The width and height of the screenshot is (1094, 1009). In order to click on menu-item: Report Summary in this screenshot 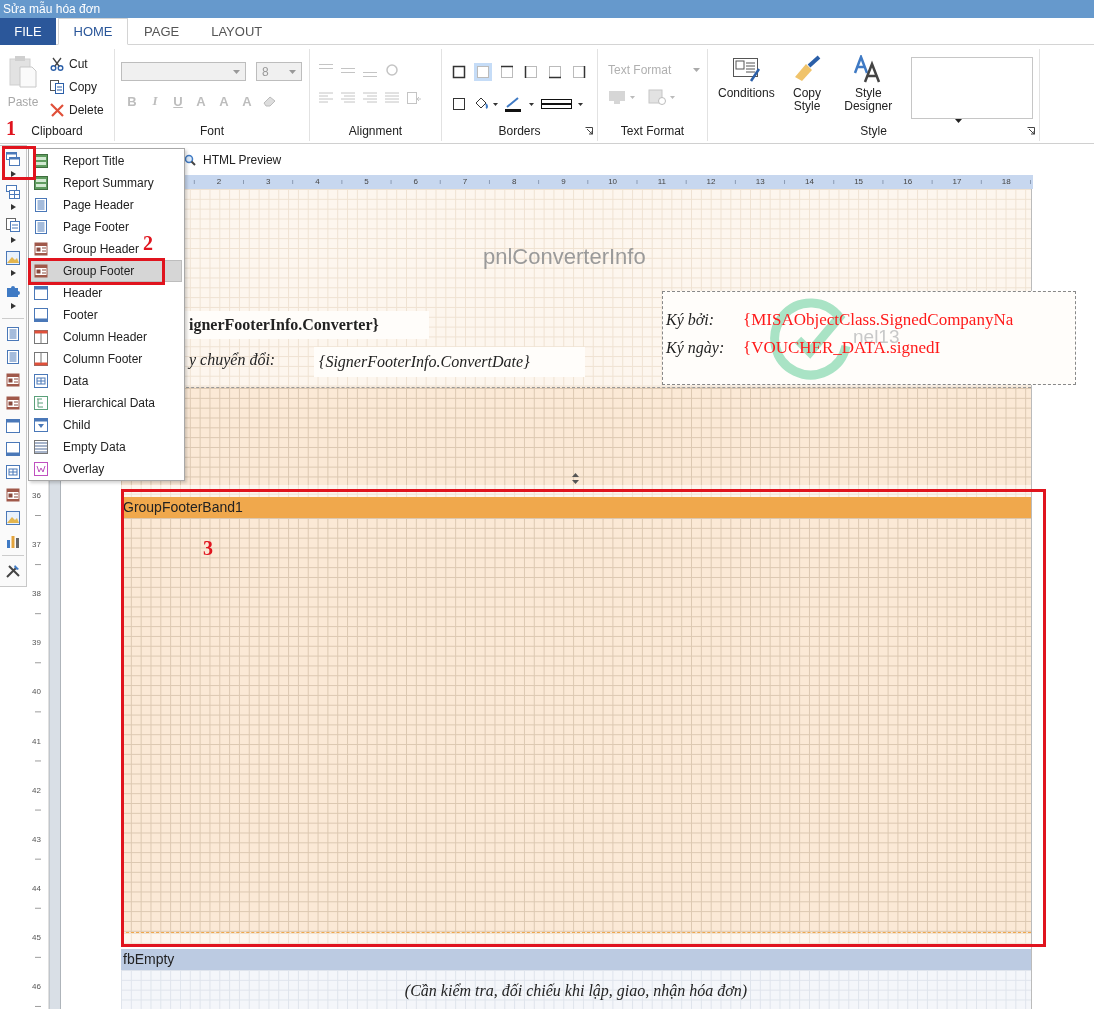, I will do `click(94, 183)`.